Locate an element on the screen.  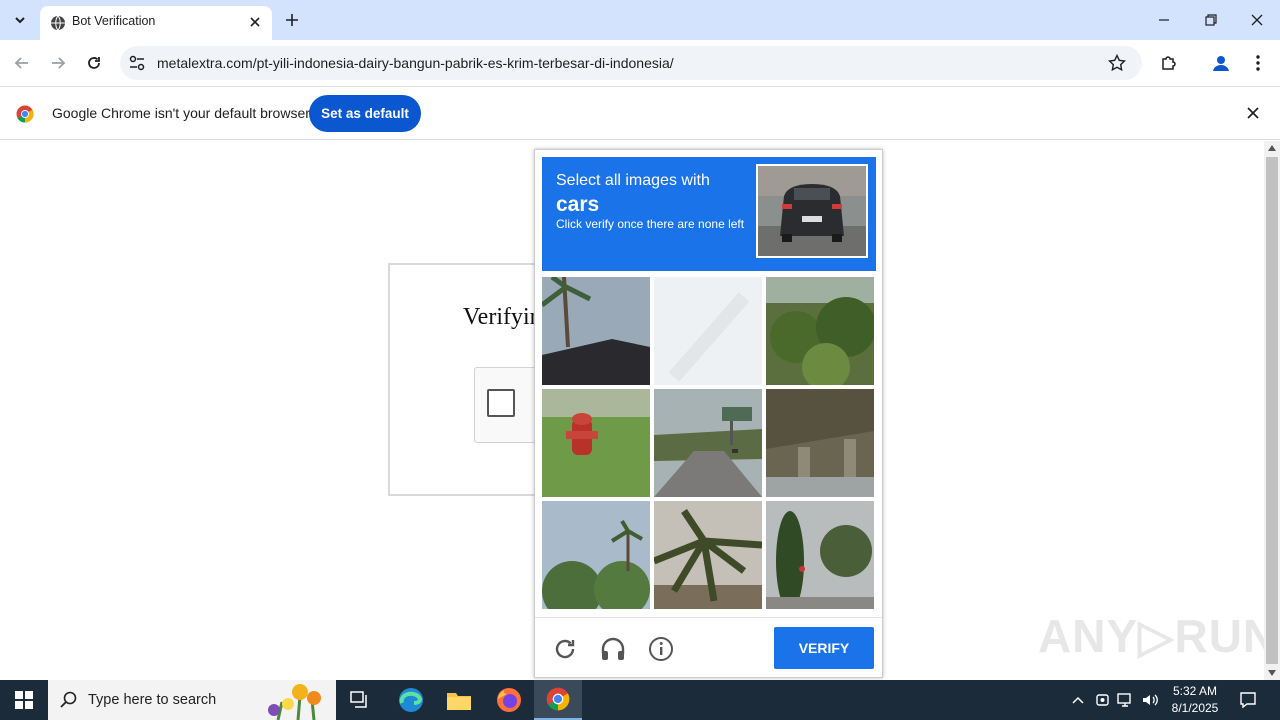
taskbar-clock-time: 5:32 AM is located at coordinates (1195, 691).